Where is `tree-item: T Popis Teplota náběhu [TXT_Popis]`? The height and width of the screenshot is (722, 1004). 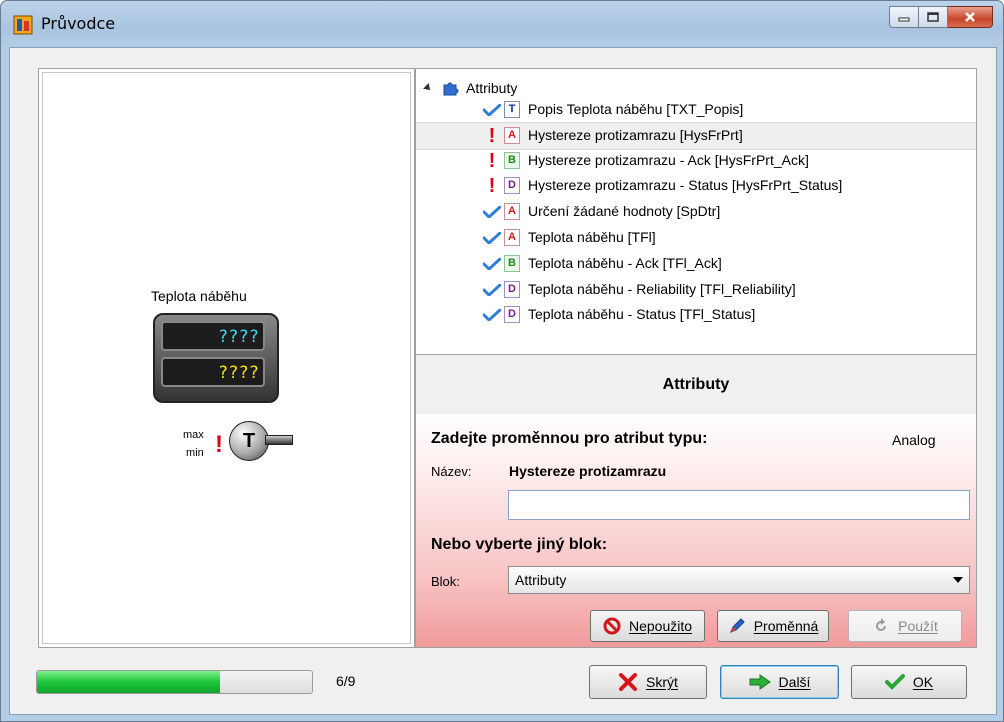 tree-item: T Popis Teplota náběhu [TXT_Popis] is located at coordinates (696, 110).